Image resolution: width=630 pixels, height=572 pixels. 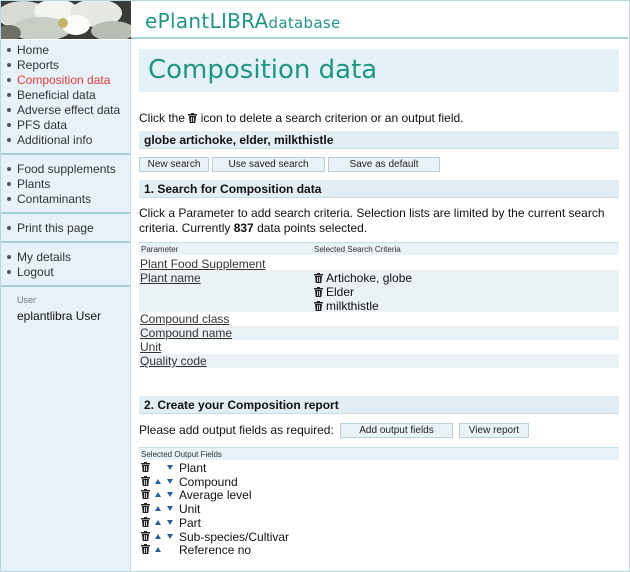 What do you see at coordinates (65, 124) in the screenshot?
I see `sidebar-item-pfs-data: PFS data` at bounding box center [65, 124].